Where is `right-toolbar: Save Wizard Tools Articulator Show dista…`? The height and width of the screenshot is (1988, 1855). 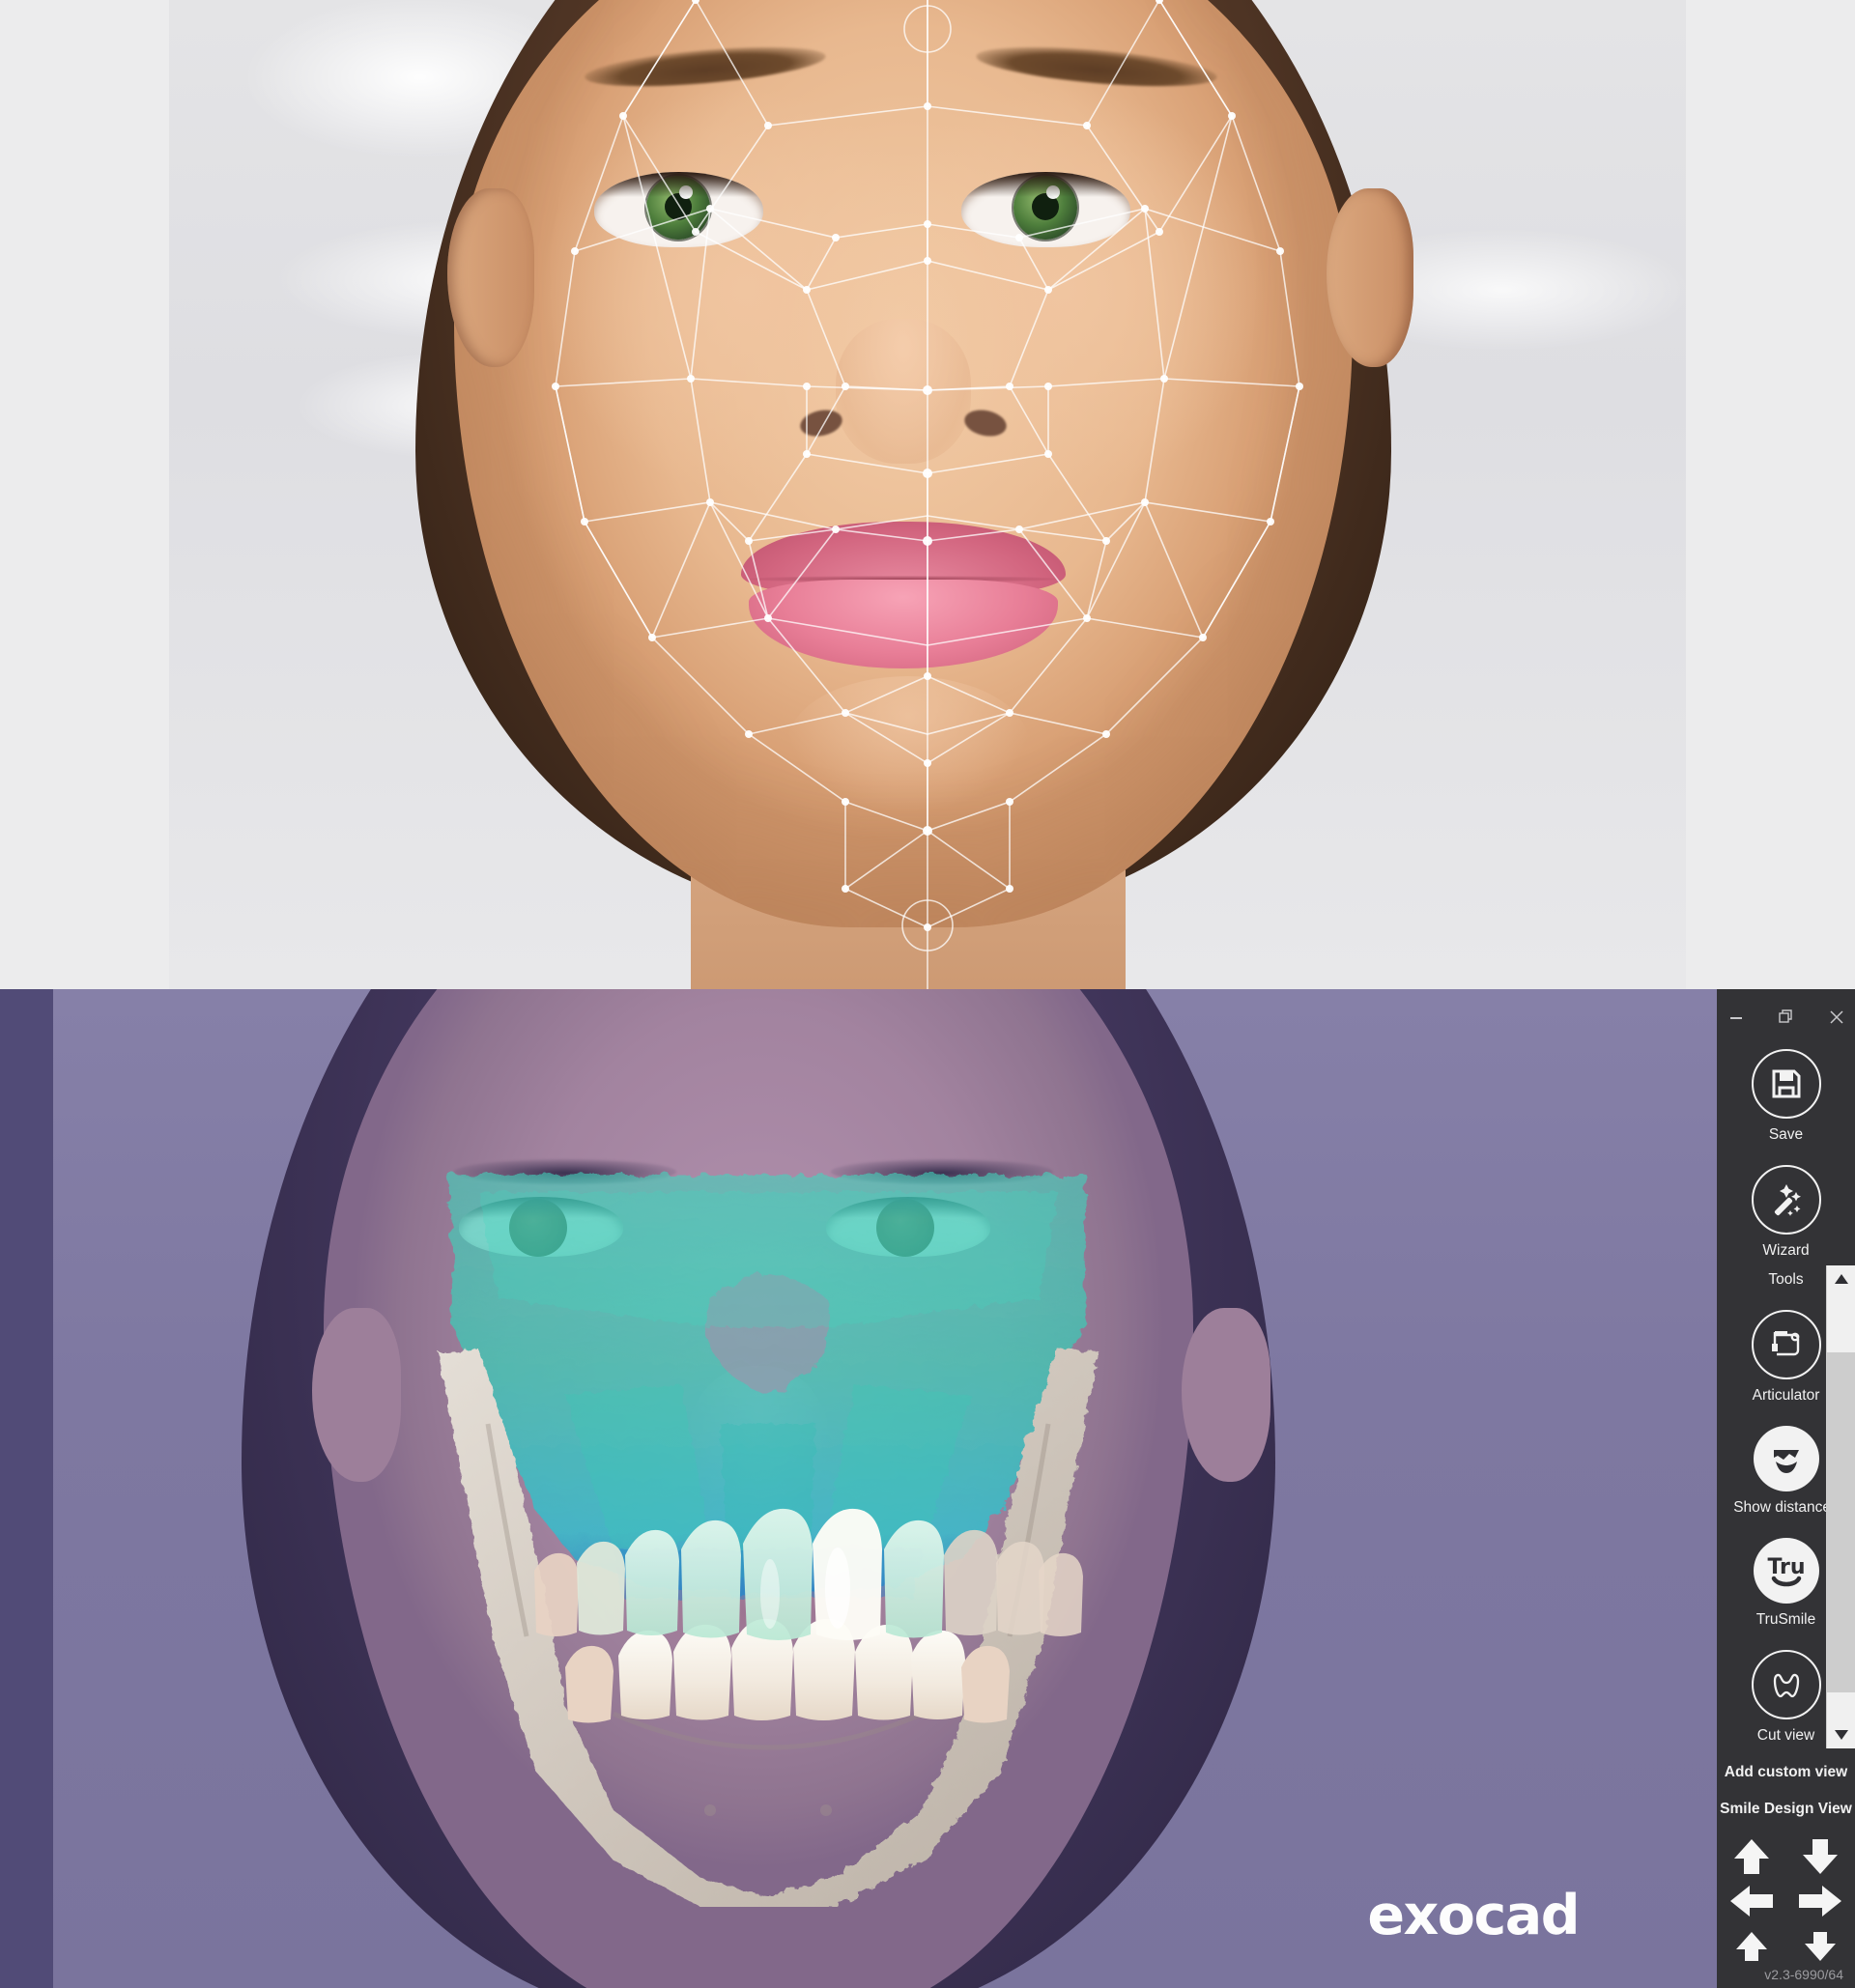 right-toolbar: Save Wizard Tools Articulator Show dista… is located at coordinates (1786, 1488).